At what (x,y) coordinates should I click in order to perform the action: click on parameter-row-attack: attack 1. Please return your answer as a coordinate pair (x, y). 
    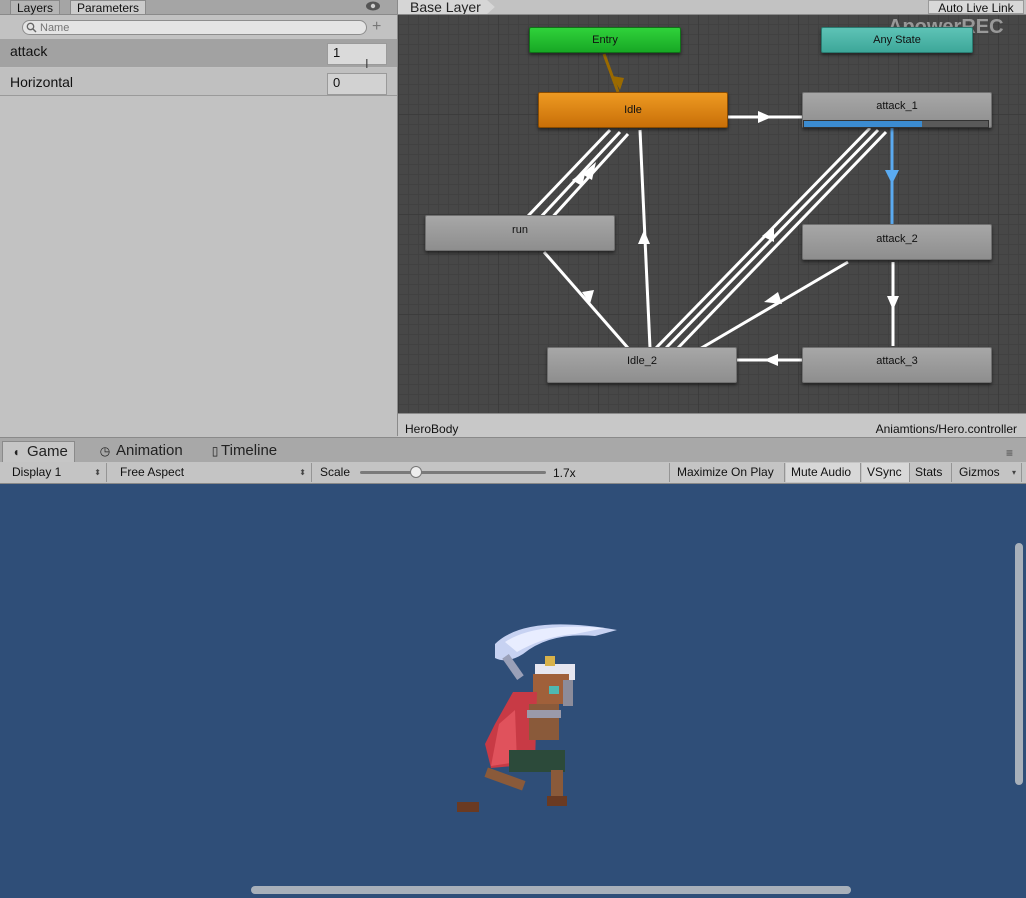
    Looking at the image, I should click on (198, 53).